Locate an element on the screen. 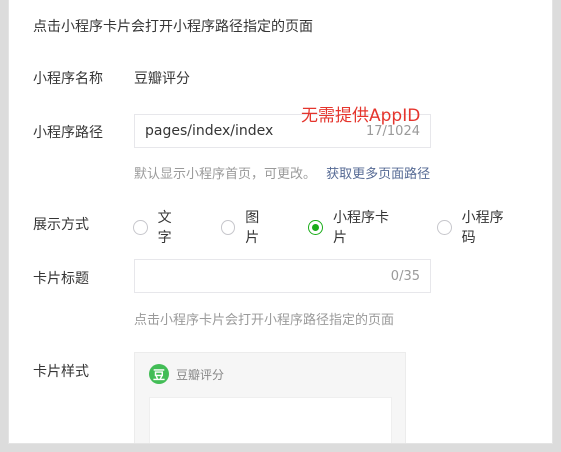 This screenshot has width=561, height=452. radio-text-label: 文字 is located at coordinates (164, 228).